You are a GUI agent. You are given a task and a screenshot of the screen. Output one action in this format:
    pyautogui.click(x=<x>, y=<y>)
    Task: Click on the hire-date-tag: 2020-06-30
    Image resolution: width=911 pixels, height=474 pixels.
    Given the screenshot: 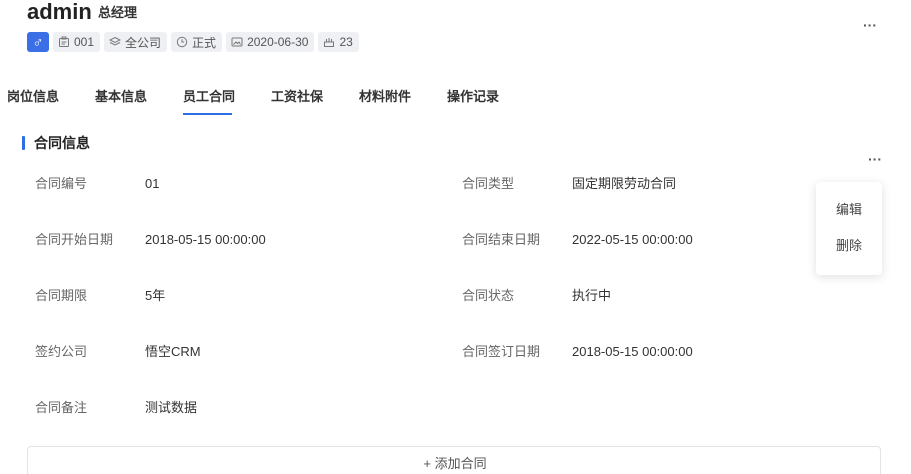 What is the action you would take?
    pyautogui.click(x=270, y=42)
    